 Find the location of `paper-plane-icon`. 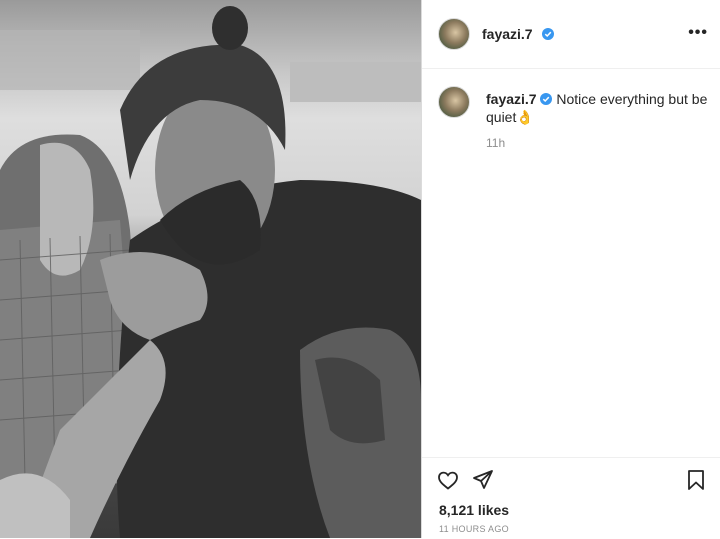

paper-plane-icon is located at coordinates (483, 480).